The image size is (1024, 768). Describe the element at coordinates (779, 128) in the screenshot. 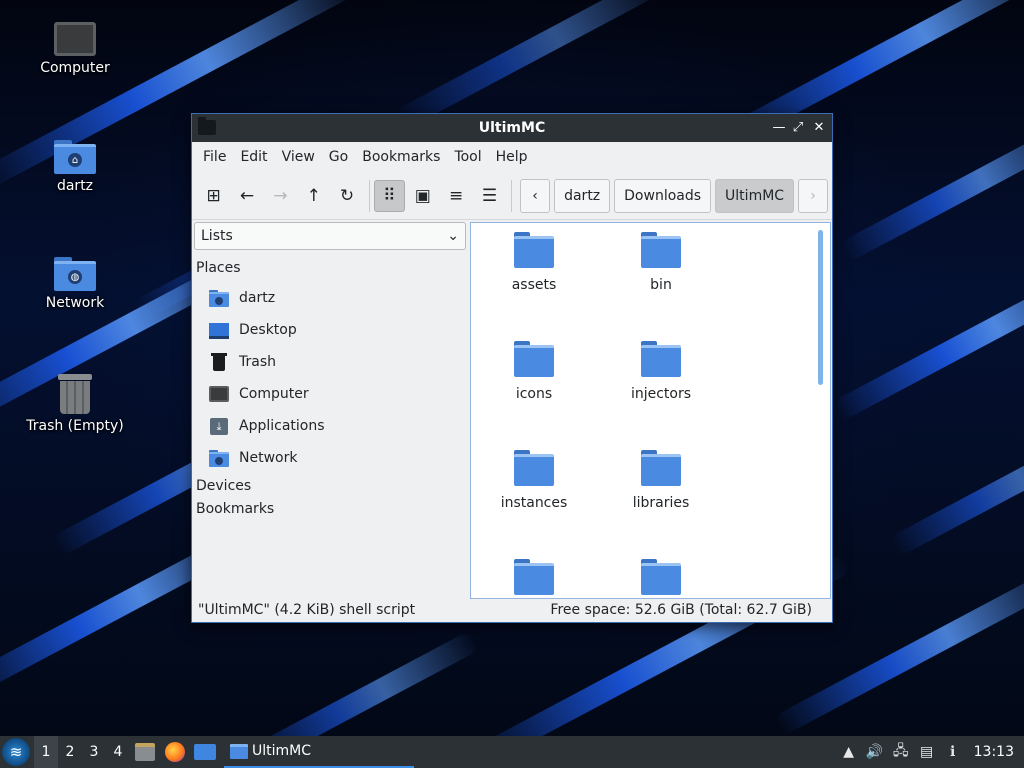

I see `minimize-button: —` at that location.